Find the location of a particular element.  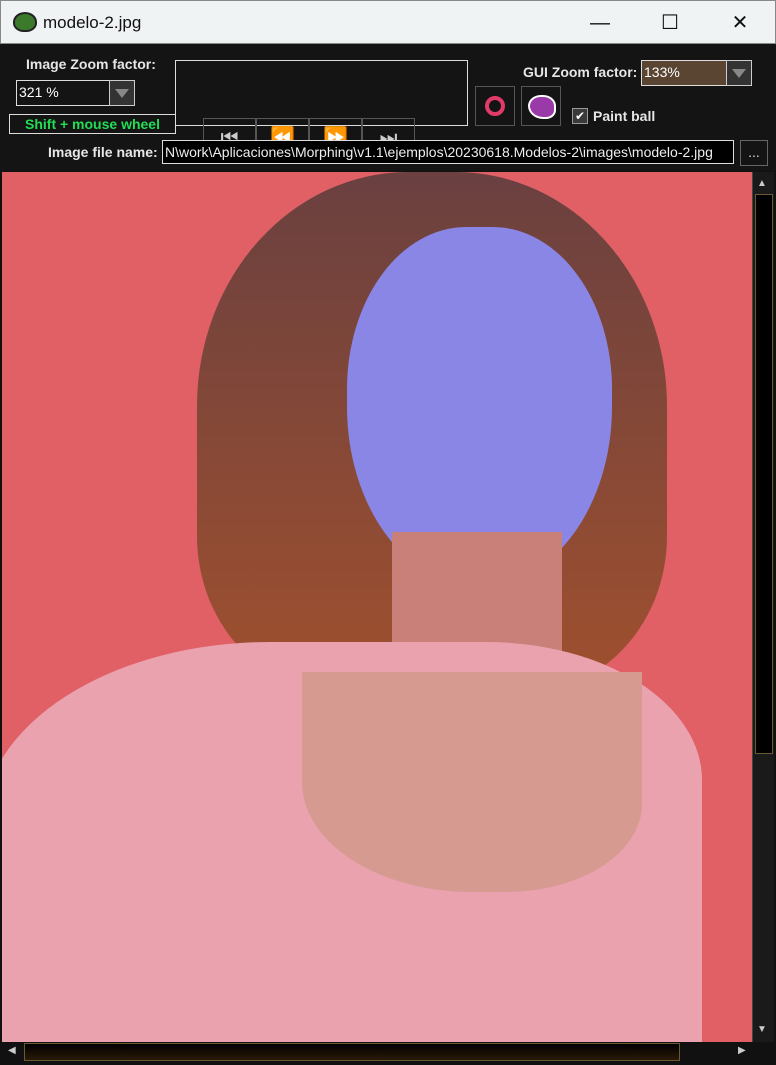

scroll-down-icon: ▼ is located at coordinates (762, 1029).